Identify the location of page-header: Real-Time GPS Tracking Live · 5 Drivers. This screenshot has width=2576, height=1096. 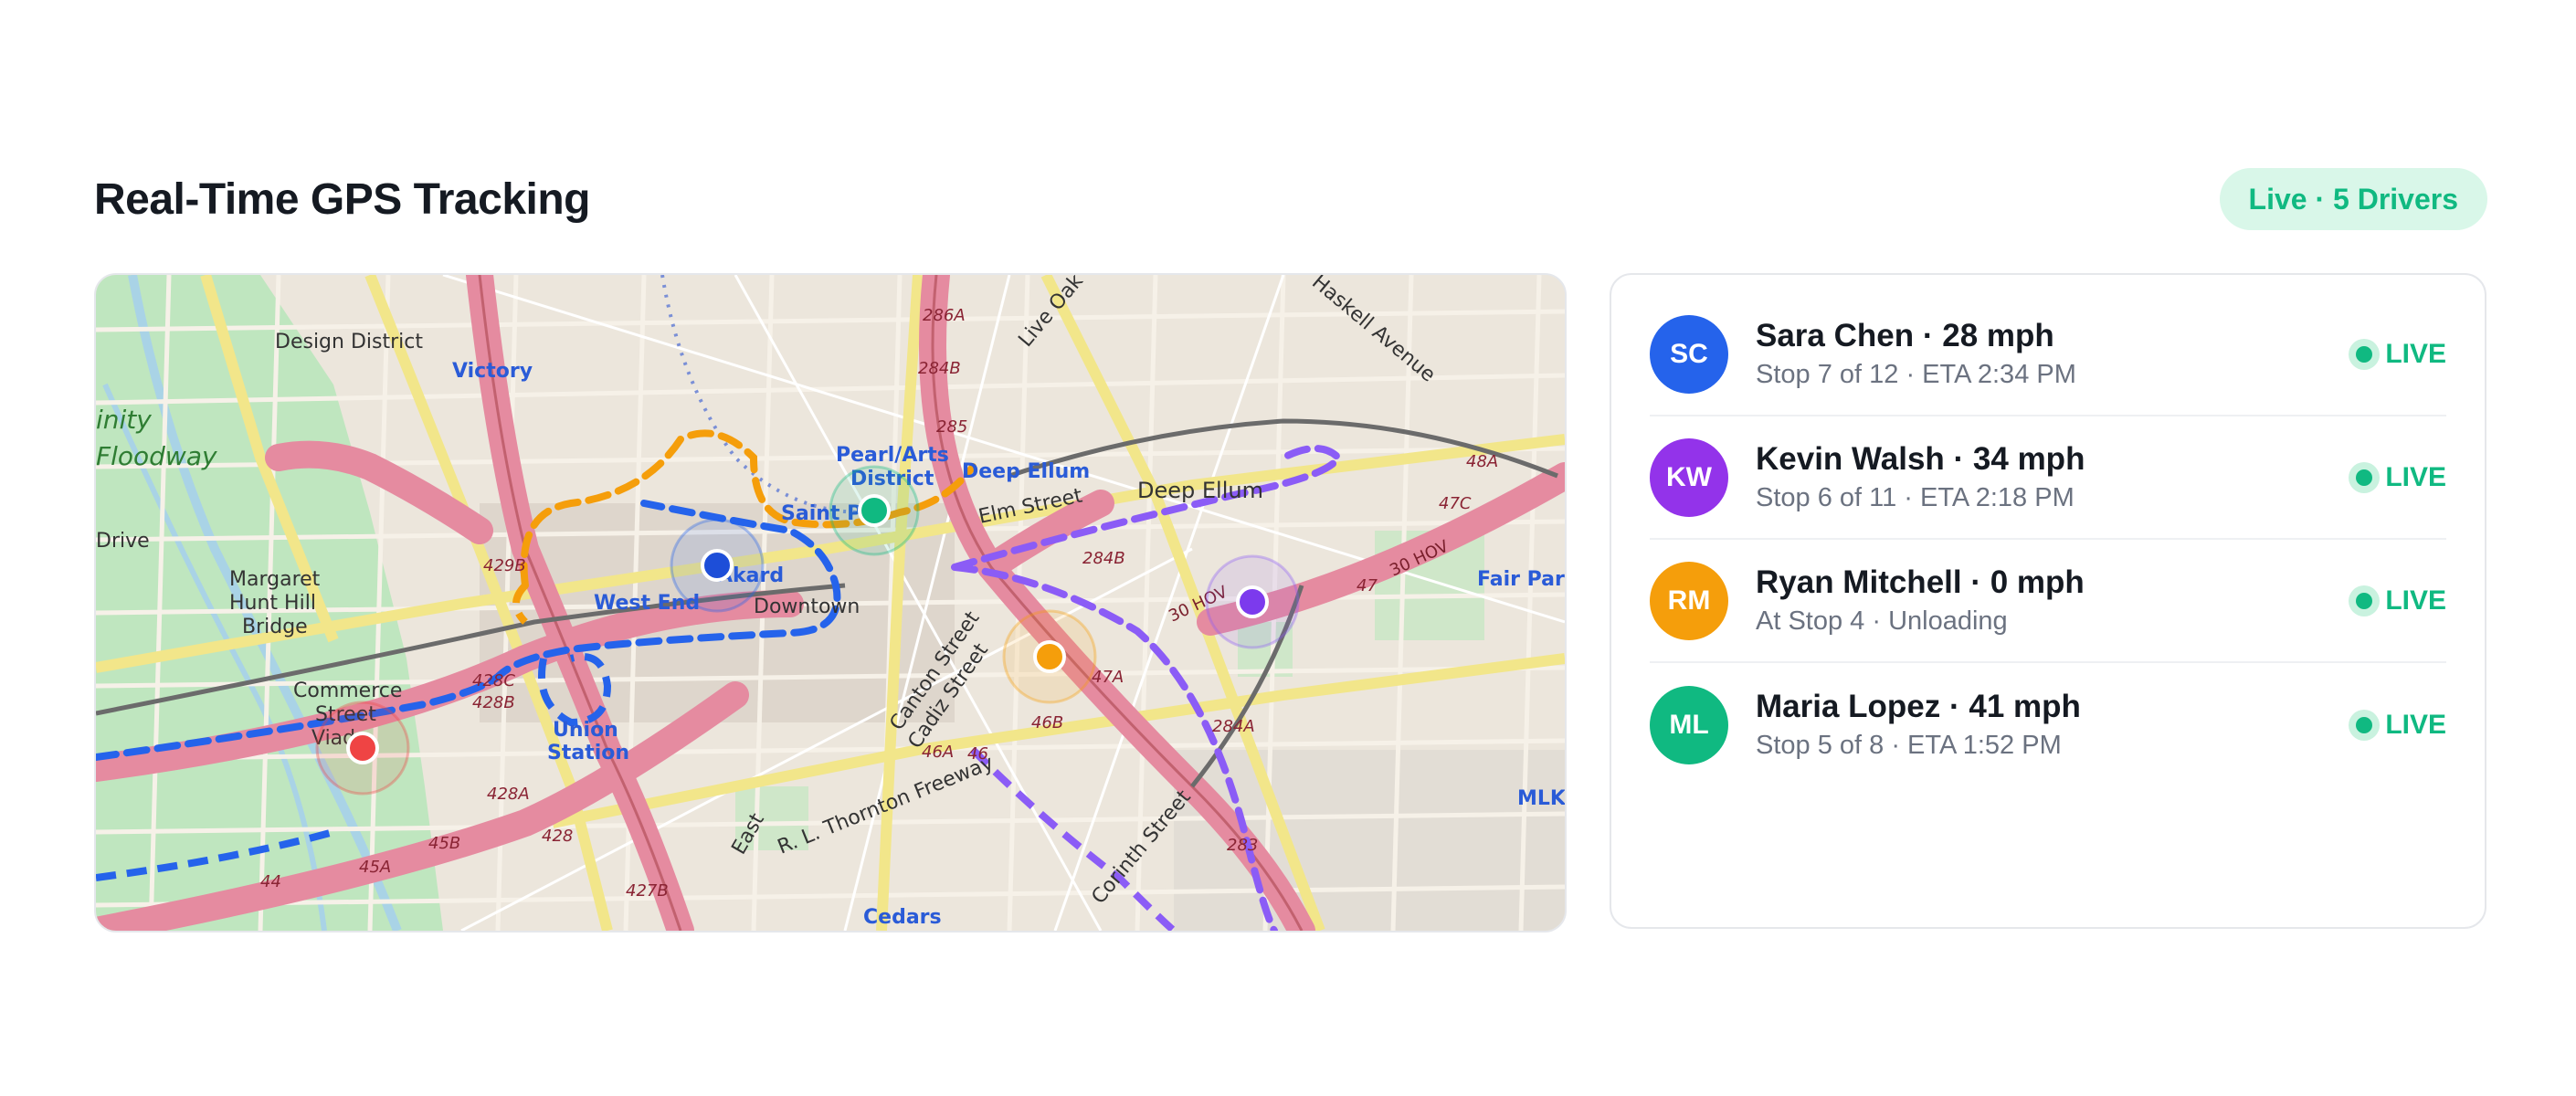
(1290, 199).